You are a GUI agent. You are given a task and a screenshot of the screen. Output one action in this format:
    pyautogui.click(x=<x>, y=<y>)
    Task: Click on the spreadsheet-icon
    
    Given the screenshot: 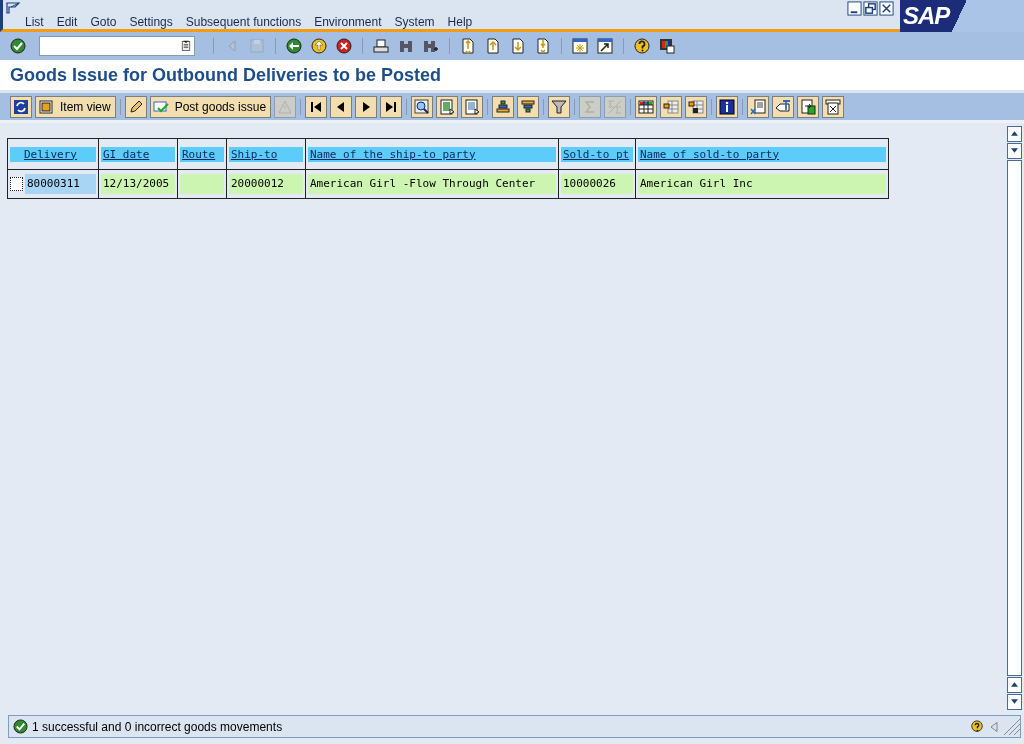 What is the action you would take?
    pyautogui.click(x=758, y=106)
    